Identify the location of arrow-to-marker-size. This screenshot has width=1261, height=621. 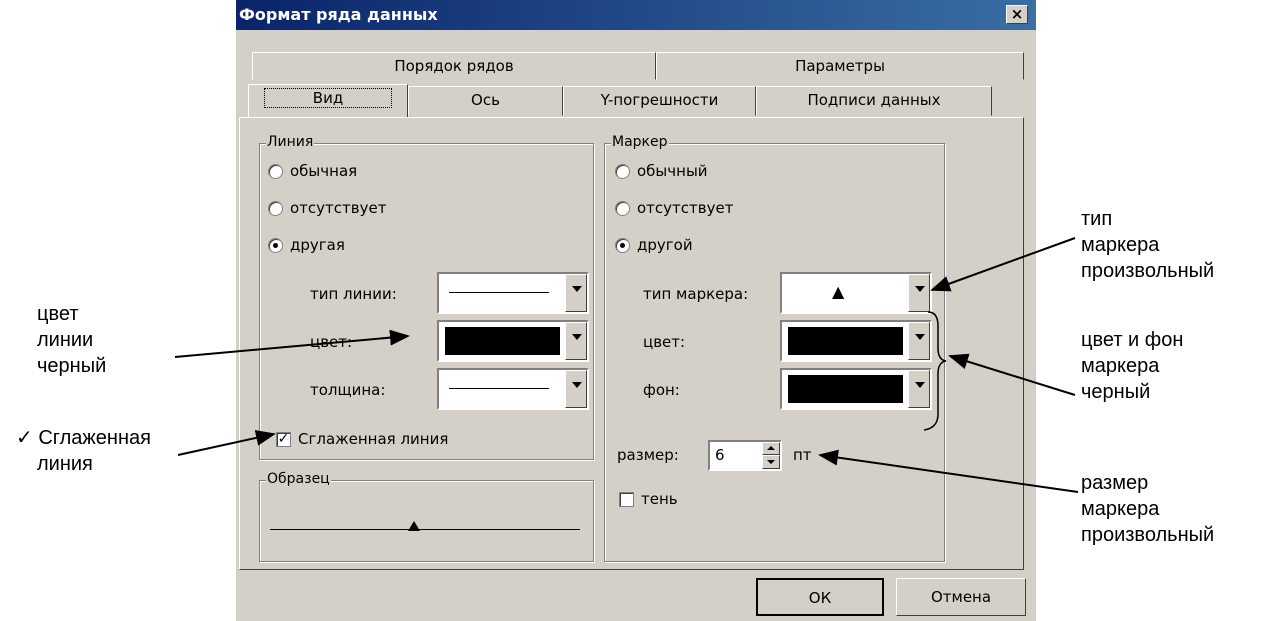
(948, 471).